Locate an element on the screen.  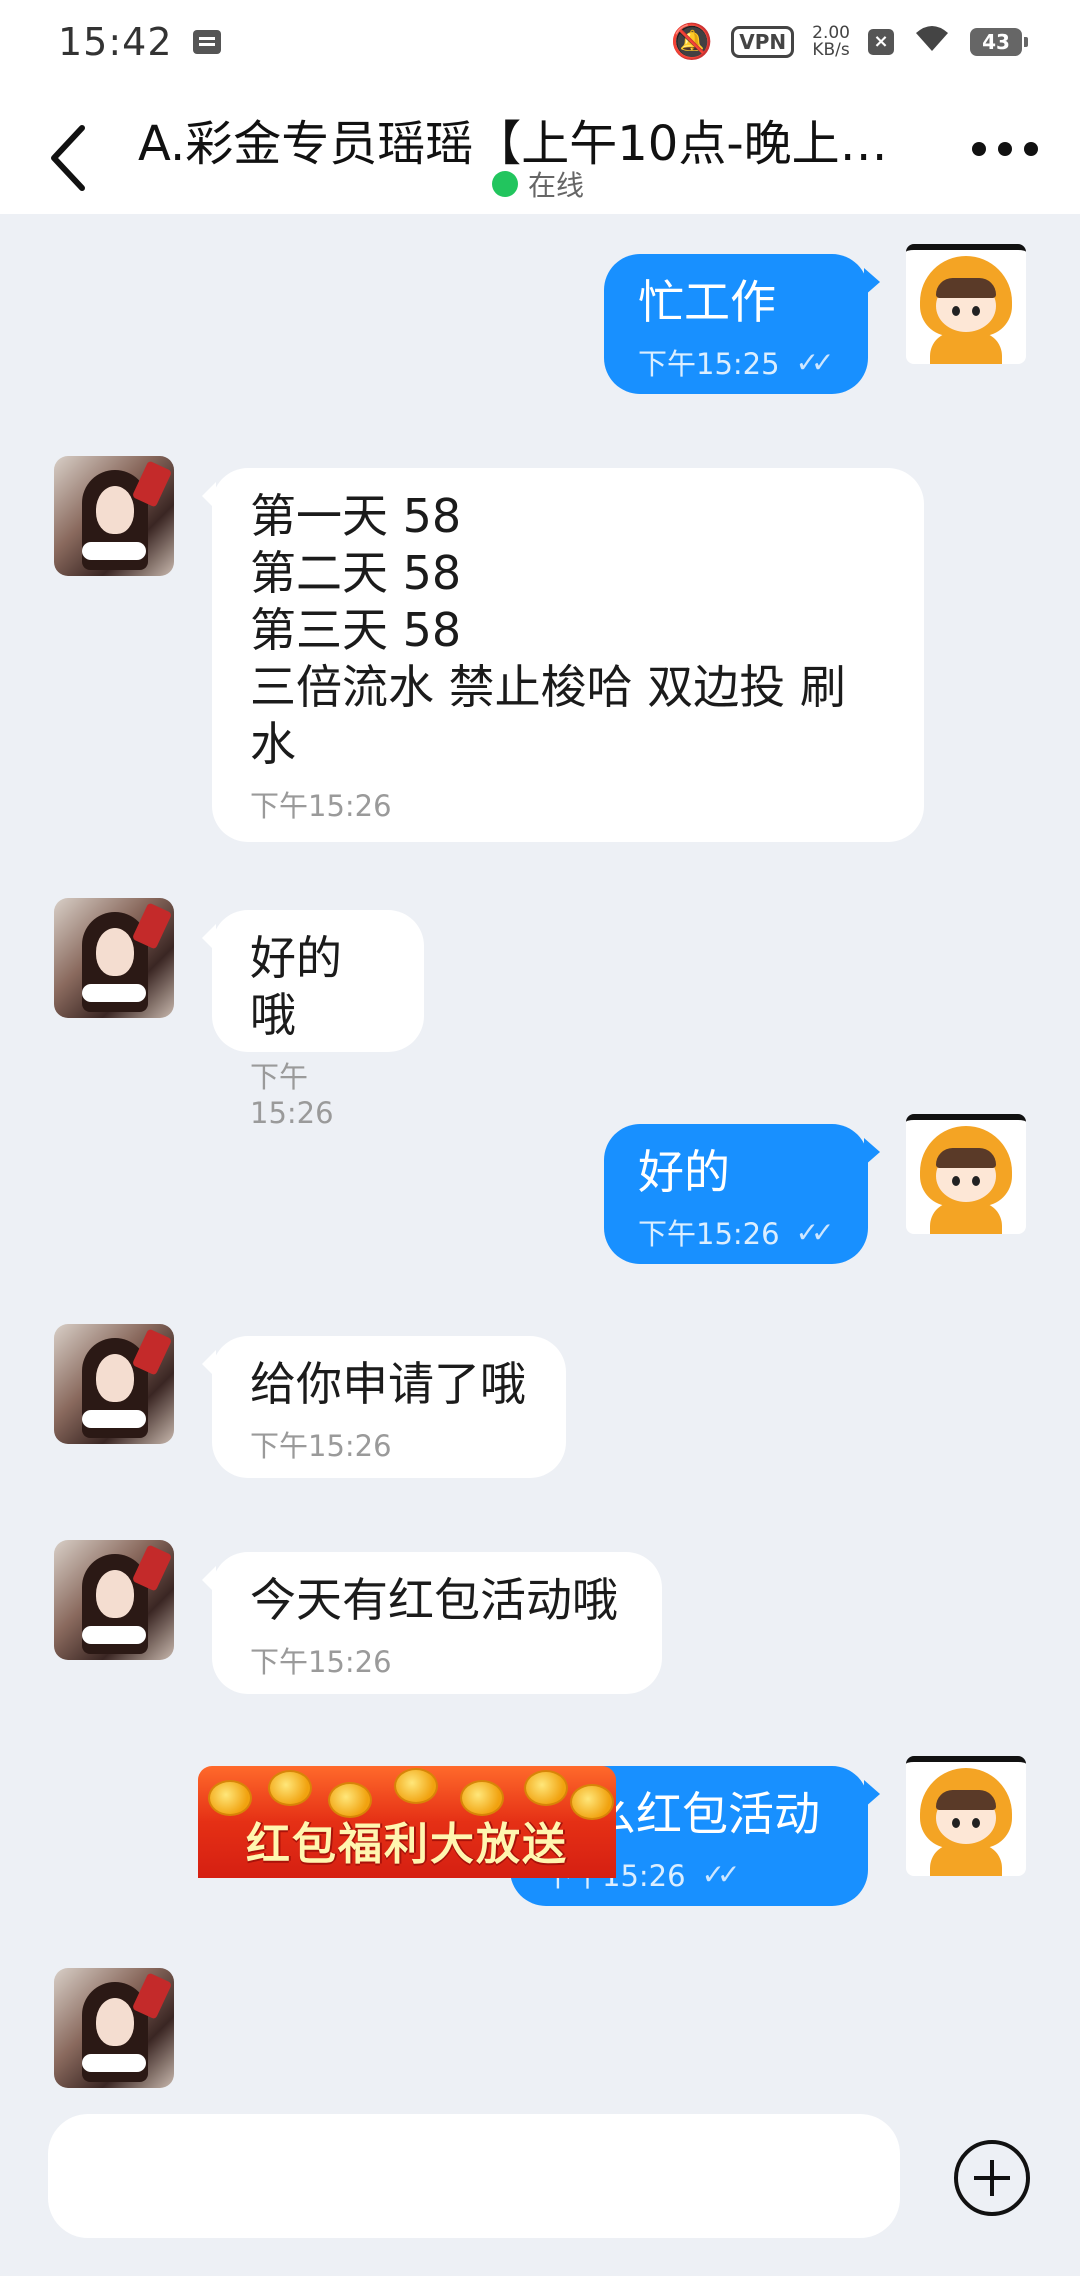
message-bubble: 忙工作 下午15:25 ✓✓ is located at coordinates (742, 324).